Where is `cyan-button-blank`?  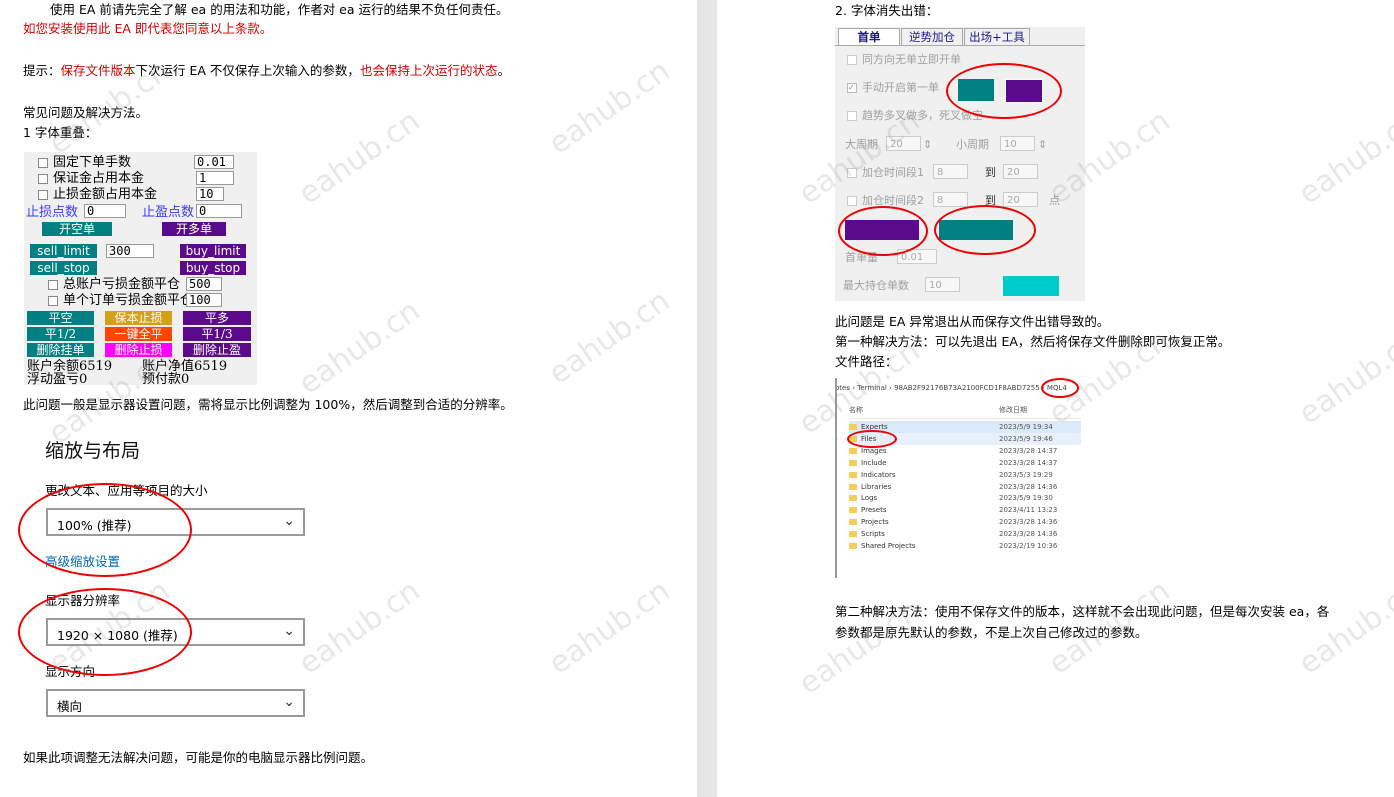 cyan-button-blank is located at coordinates (1031, 286).